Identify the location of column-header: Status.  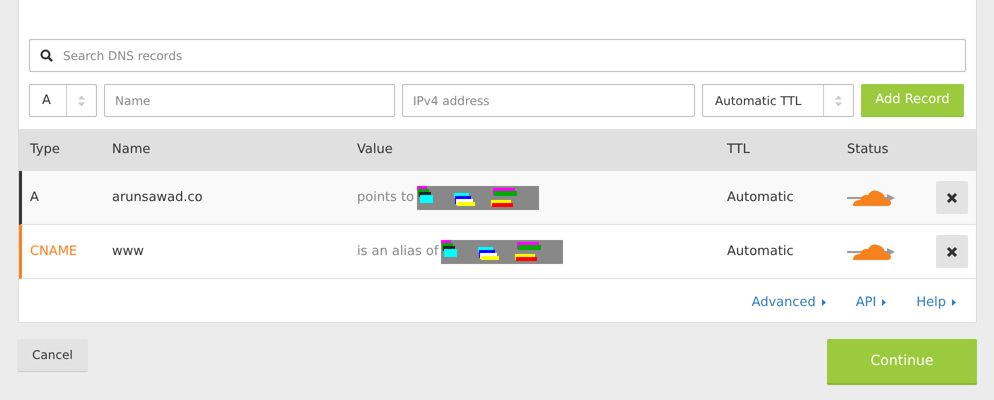
(867, 150).